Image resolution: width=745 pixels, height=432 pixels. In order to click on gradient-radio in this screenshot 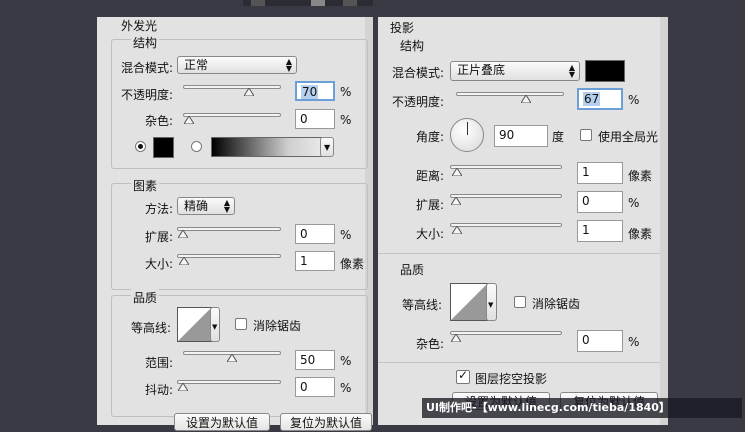, I will do `click(196, 146)`.